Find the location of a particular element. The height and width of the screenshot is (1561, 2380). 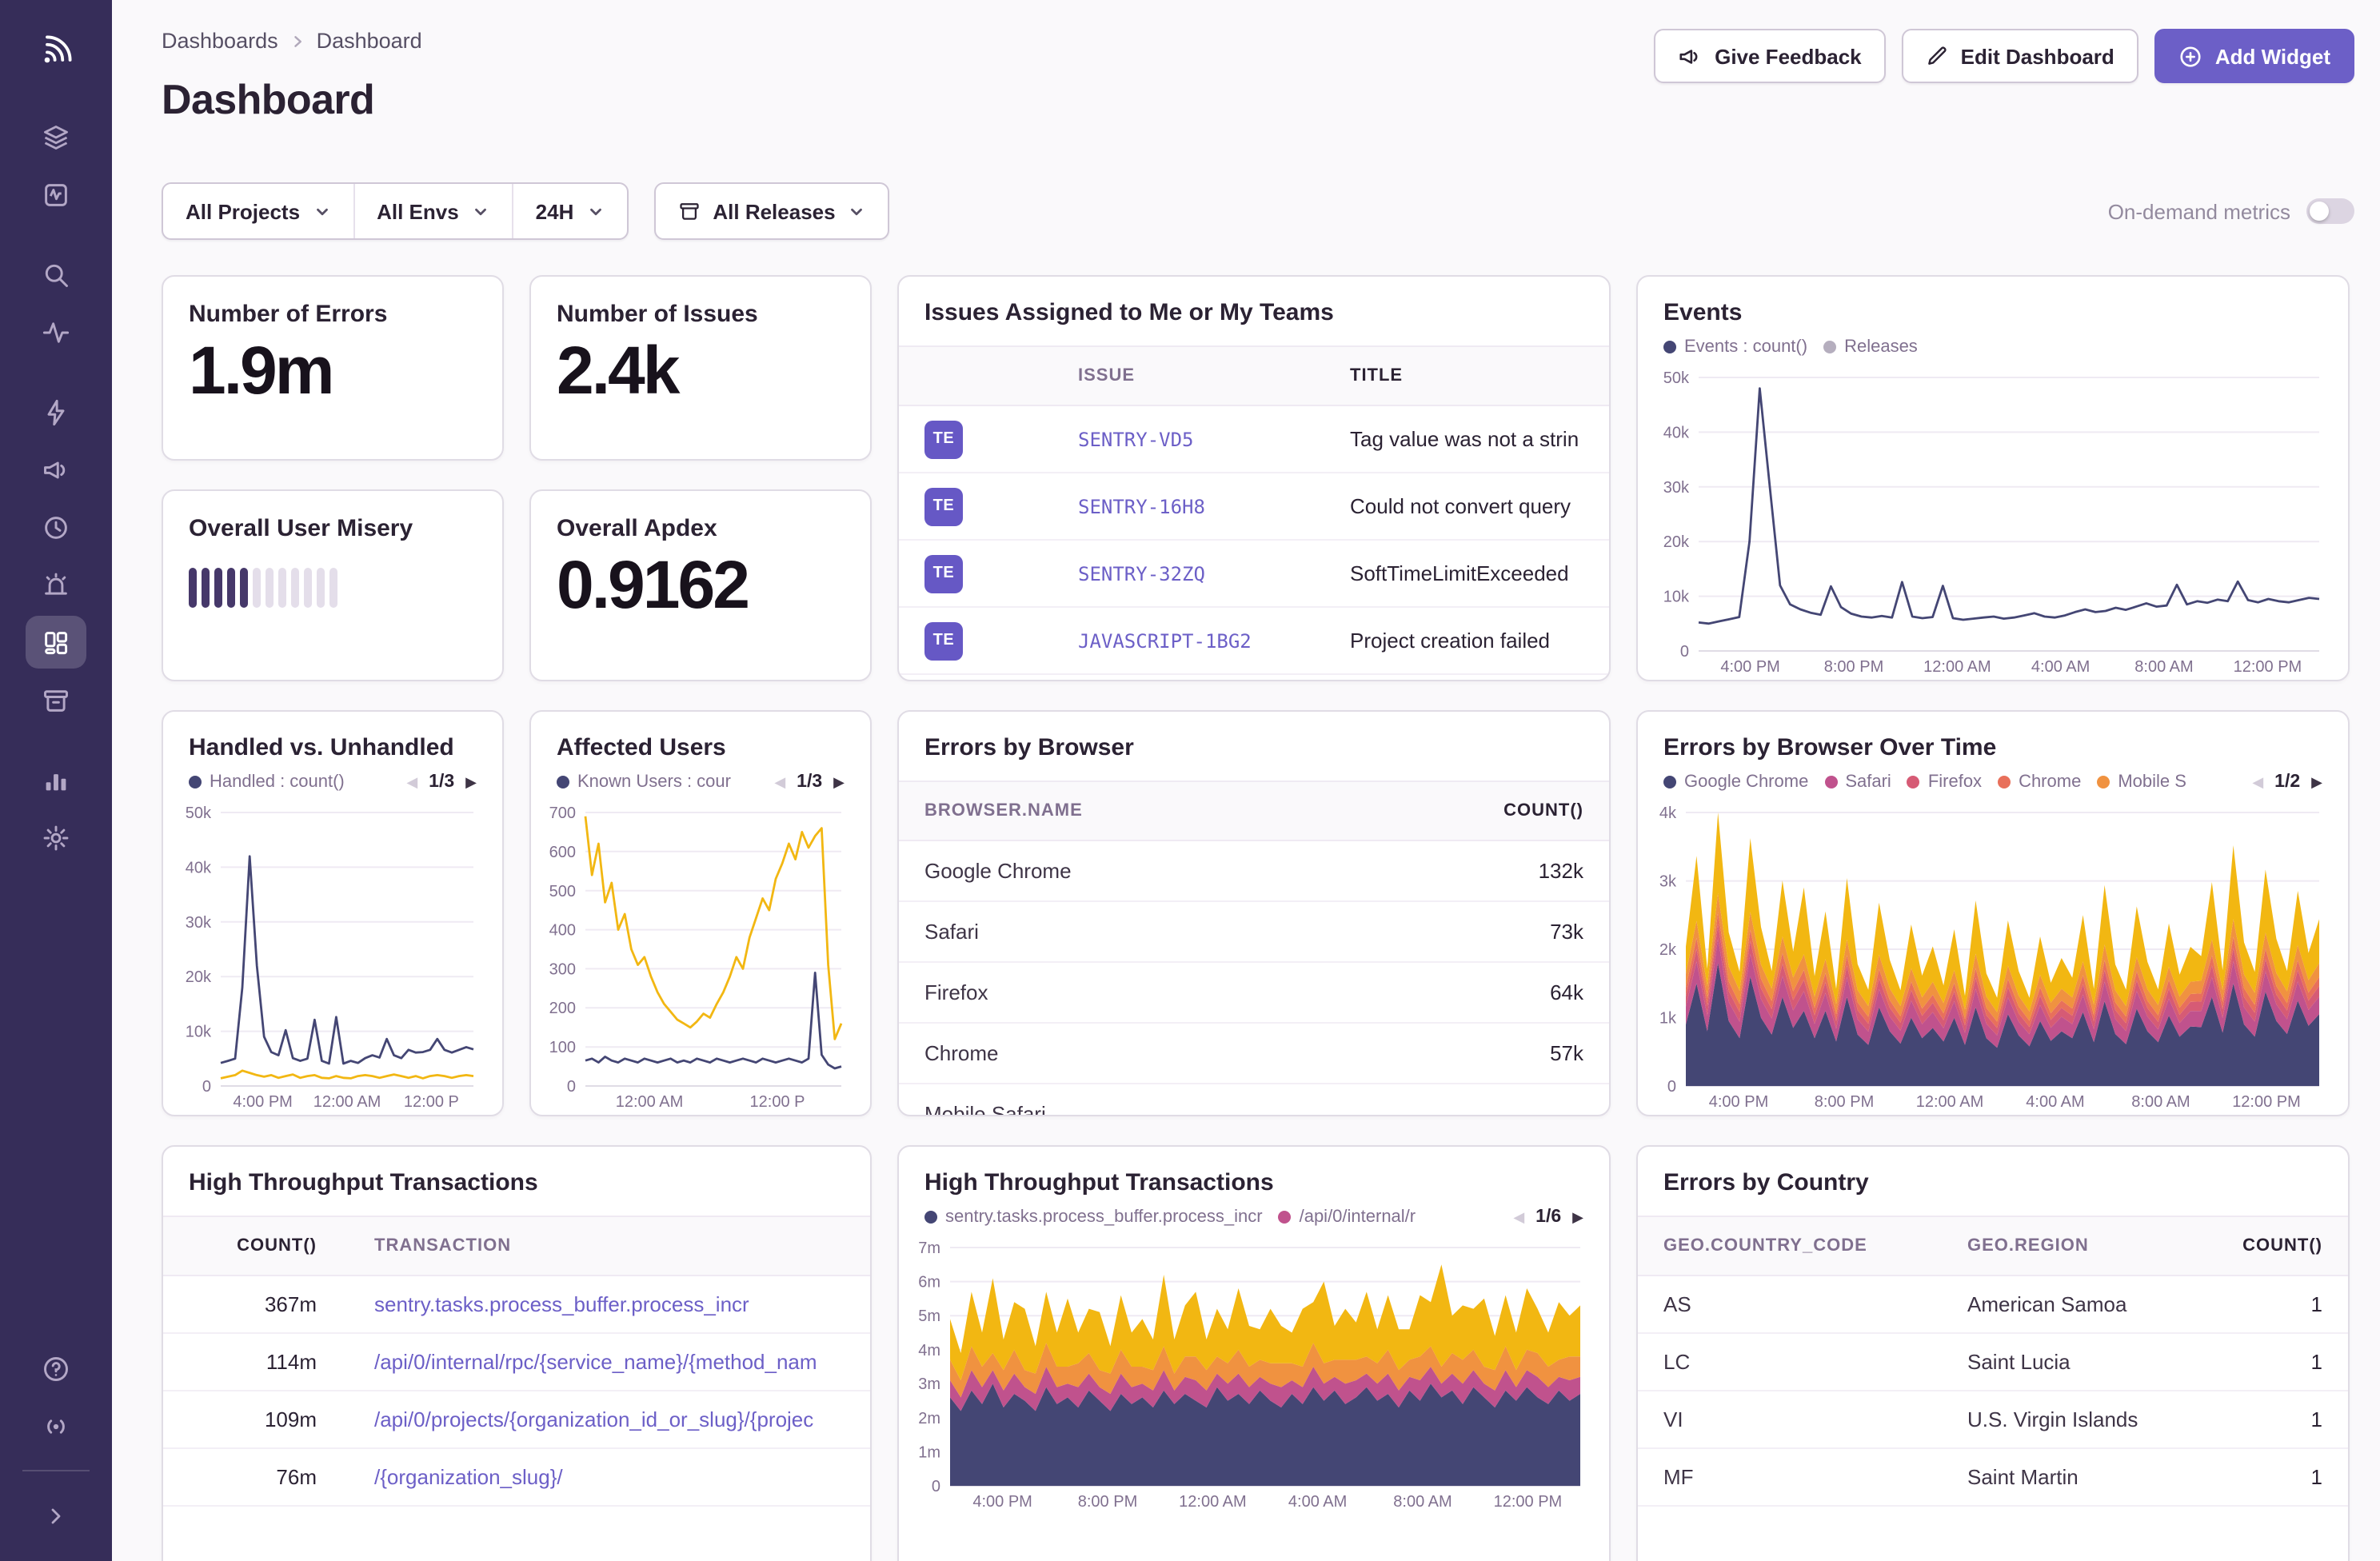

issue-link: SENTRY-32ZQ is located at coordinates (1214, 573).